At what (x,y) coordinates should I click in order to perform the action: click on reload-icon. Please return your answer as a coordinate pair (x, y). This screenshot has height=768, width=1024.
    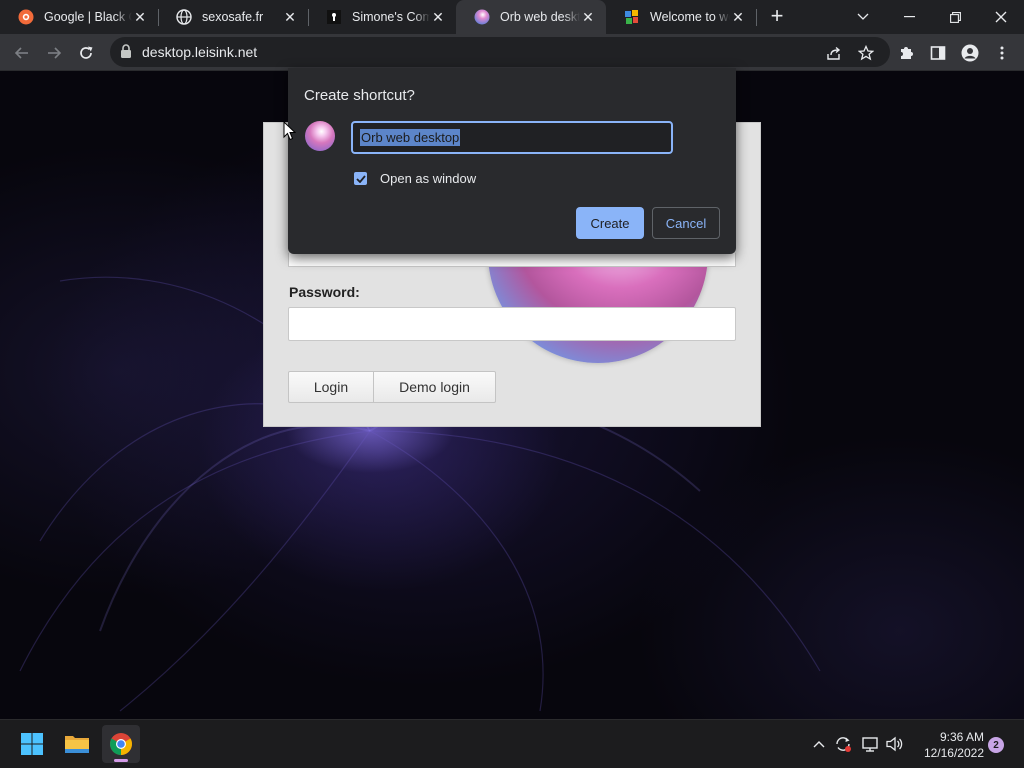
    Looking at the image, I should click on (86, 52).